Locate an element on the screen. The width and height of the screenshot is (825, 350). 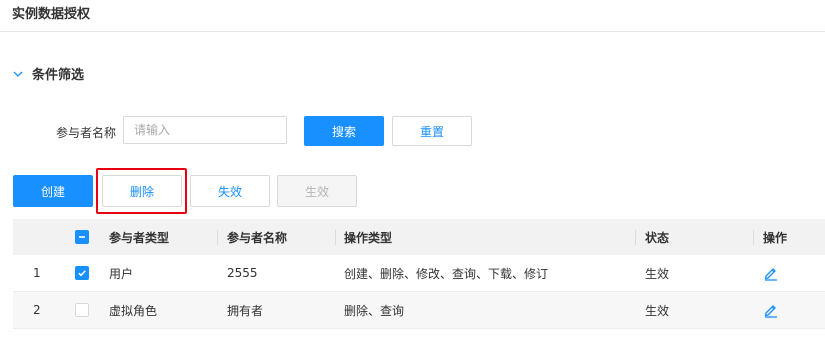
table-row: 2 虚拟角色 拥有者 删除、查询 生效 is located at coordinates (419, 310).